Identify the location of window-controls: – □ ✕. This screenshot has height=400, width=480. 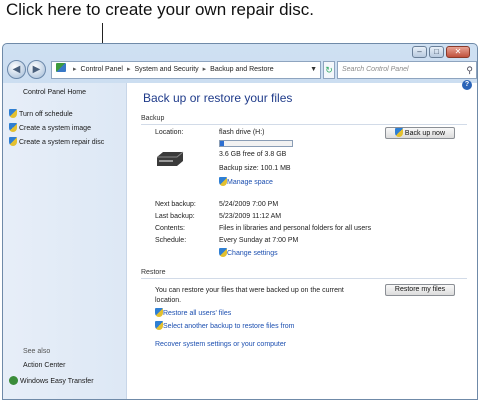
(441, 52).